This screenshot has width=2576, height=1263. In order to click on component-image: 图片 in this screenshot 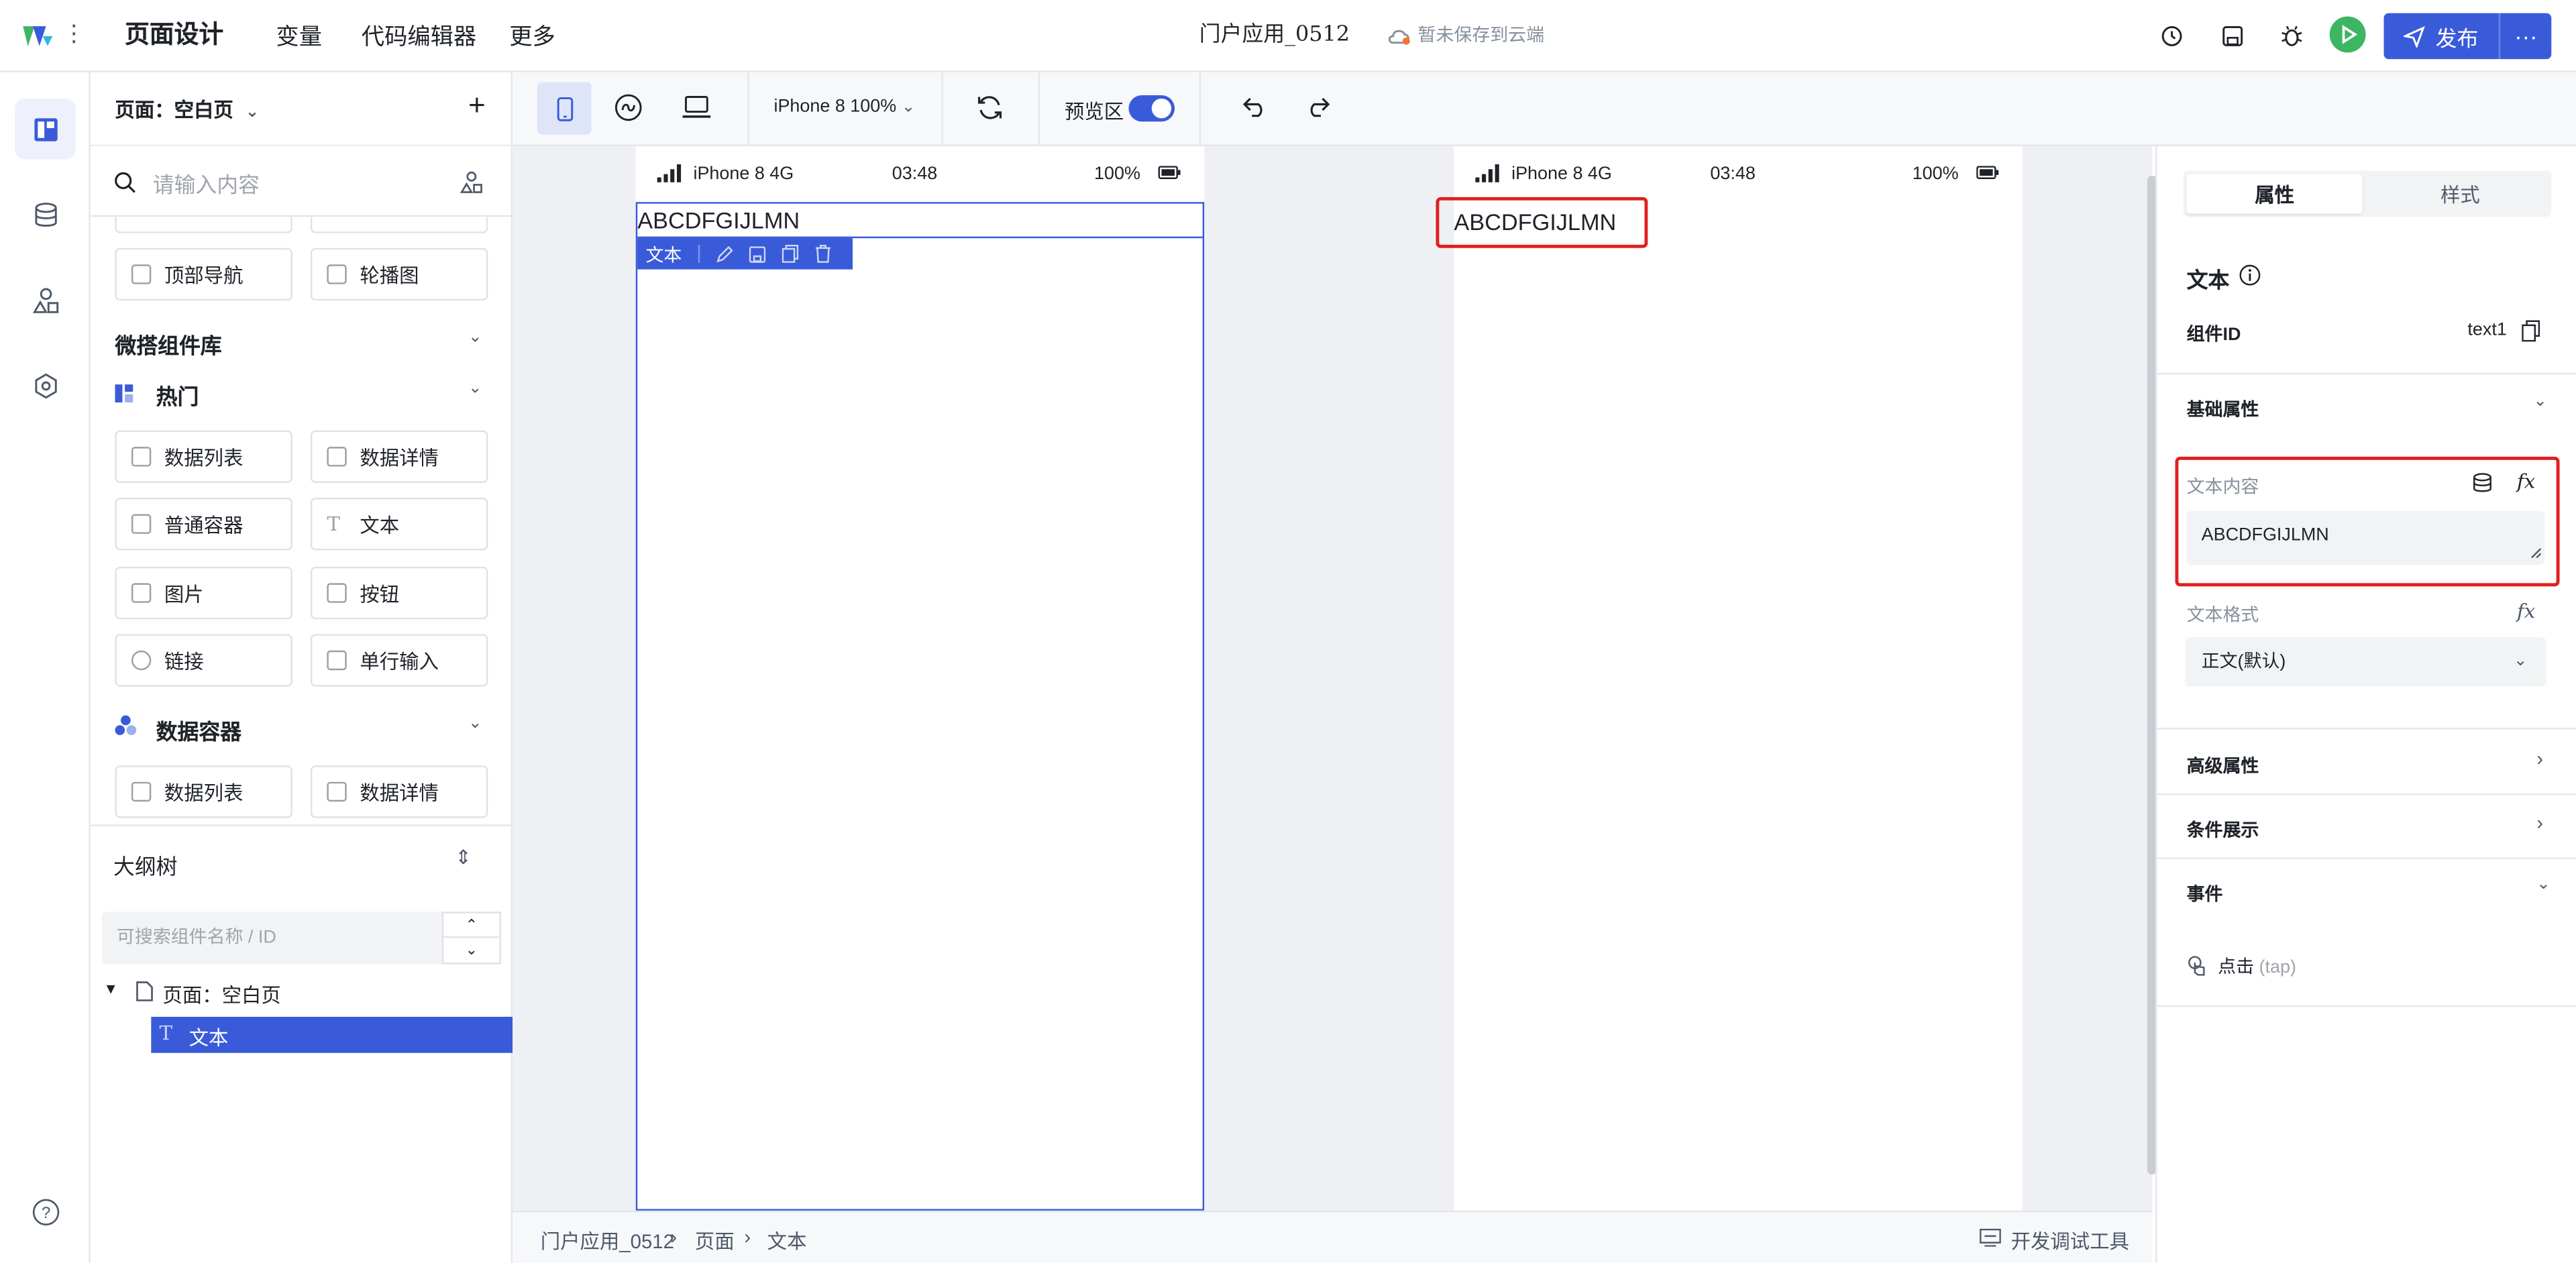, I will do `click(203, 593)`.